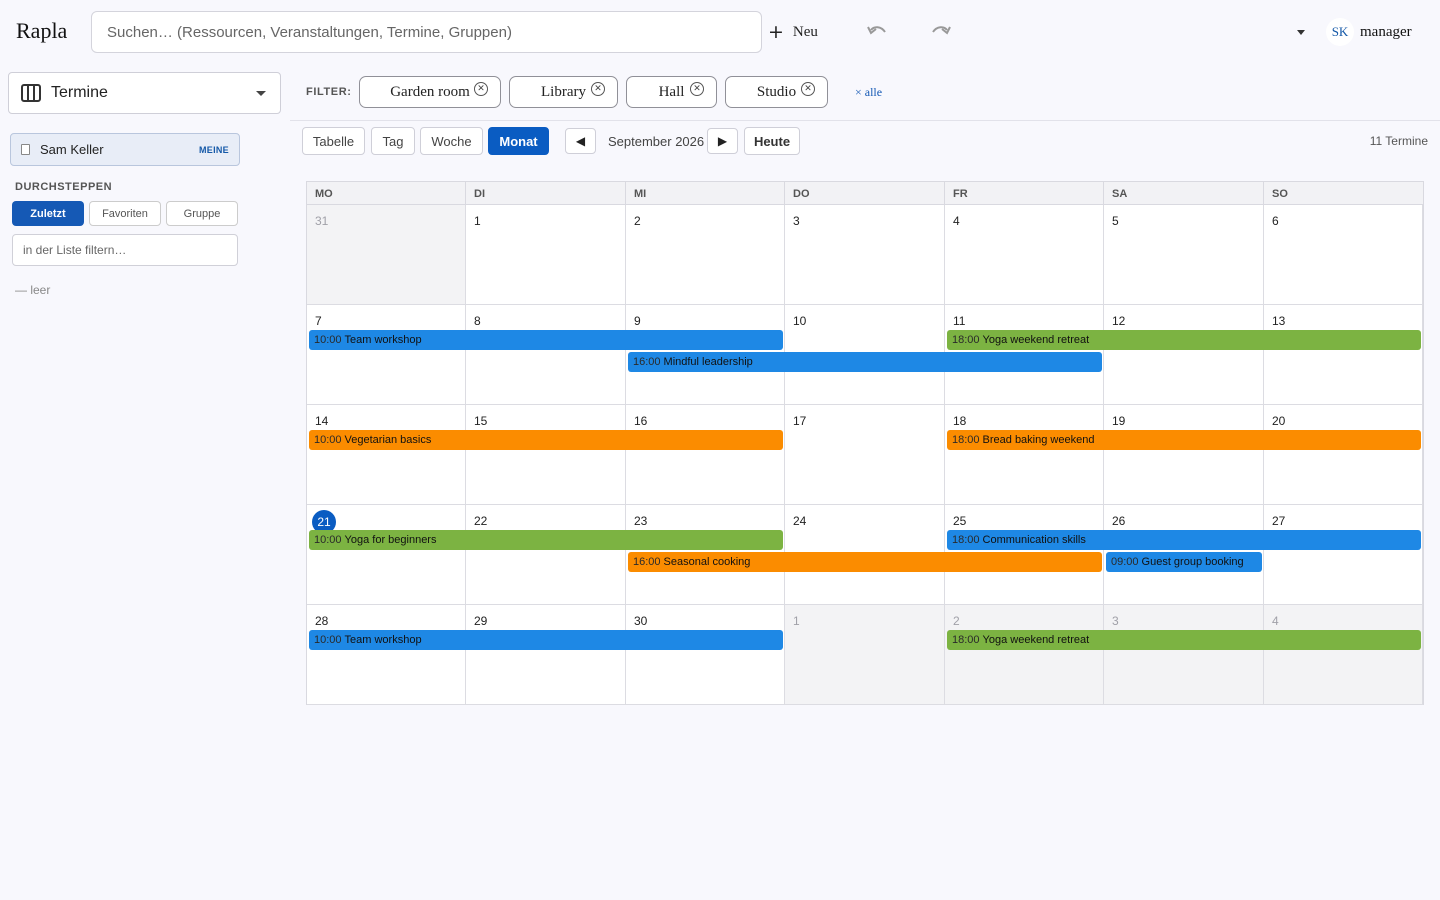  Describe the element at coordinates (705, 455) in the screenshot. I see `day-cell: 16` at that location.